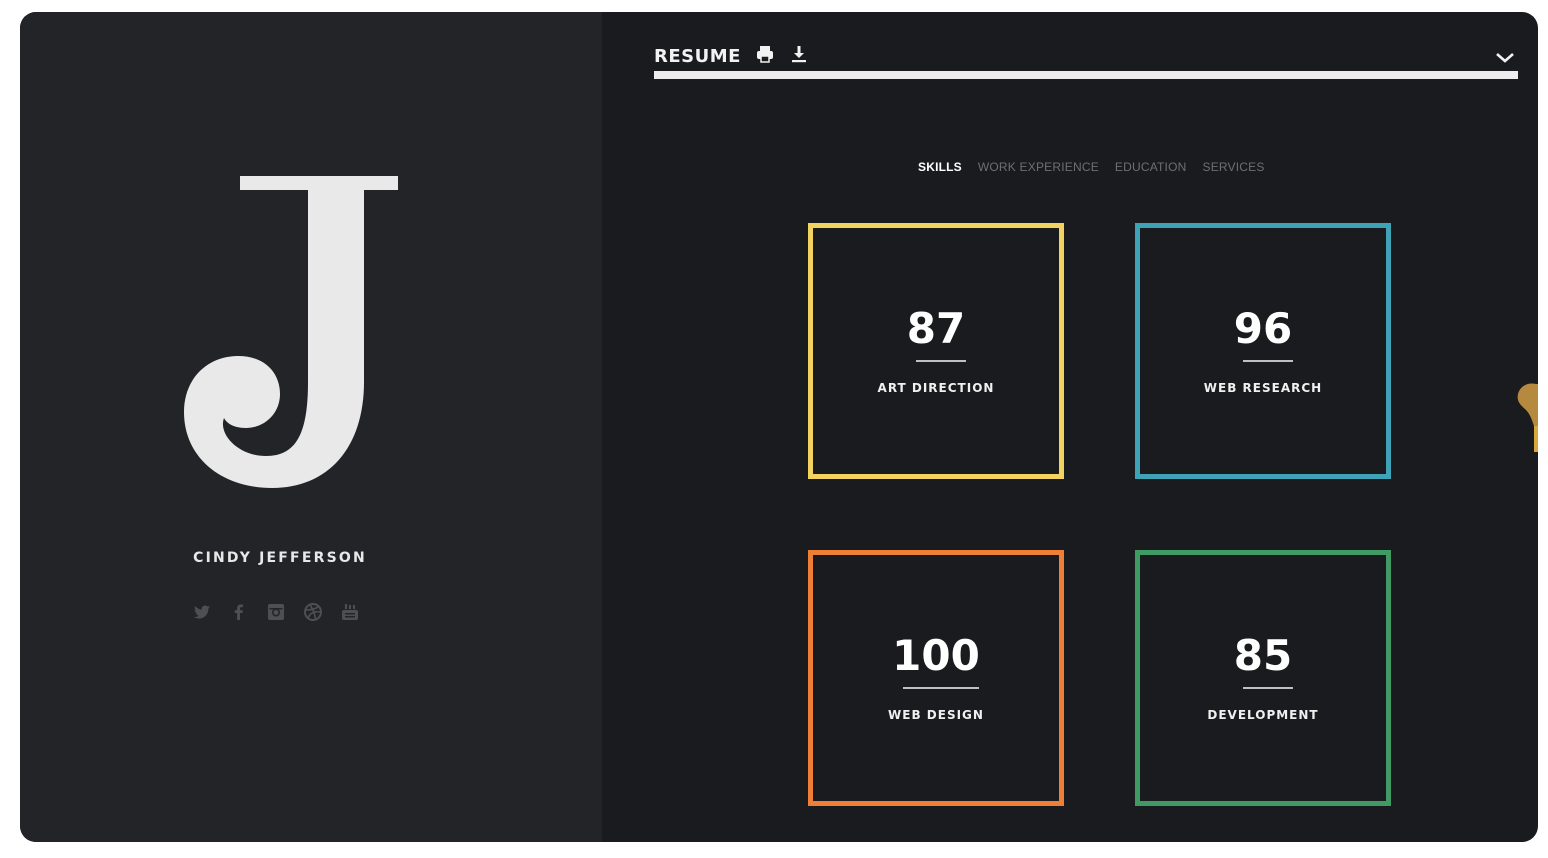 The image size is (1548, 858). I want to click on tab-services: SERVICES, so click(1234, 167).